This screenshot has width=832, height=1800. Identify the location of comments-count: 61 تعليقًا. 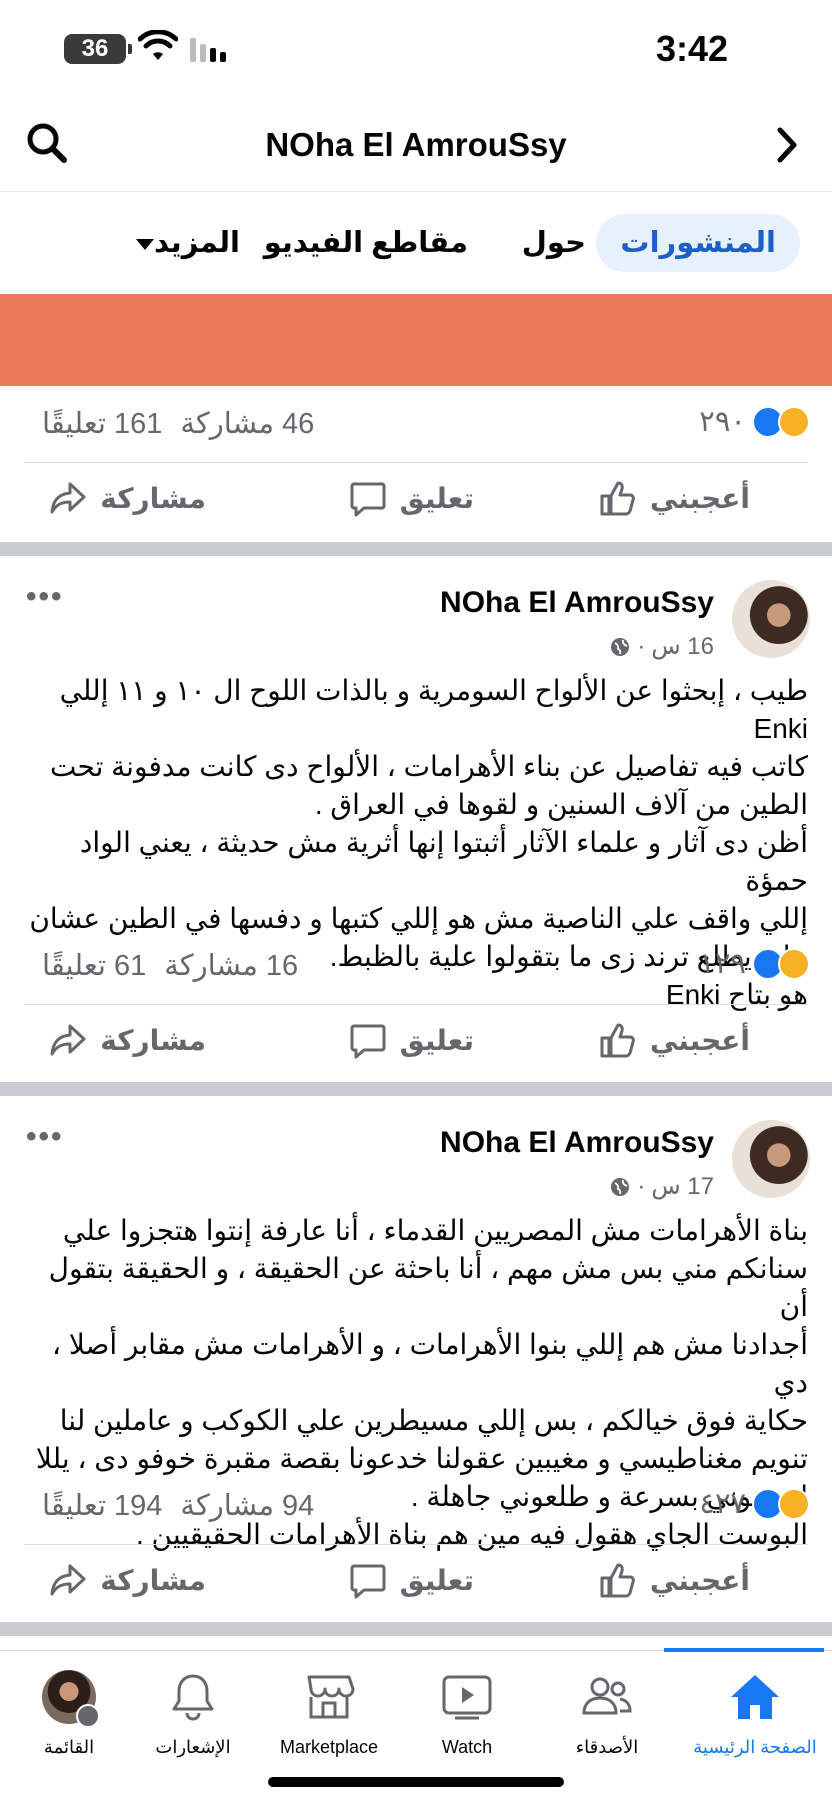
(94, 966).